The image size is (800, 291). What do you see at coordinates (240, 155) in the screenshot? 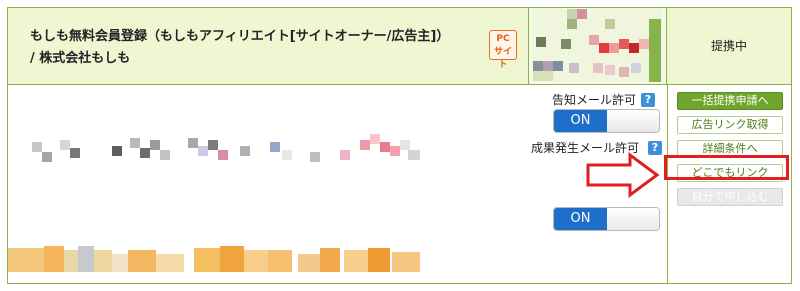
I see `redacted-description` at bounding box center [240, 155].